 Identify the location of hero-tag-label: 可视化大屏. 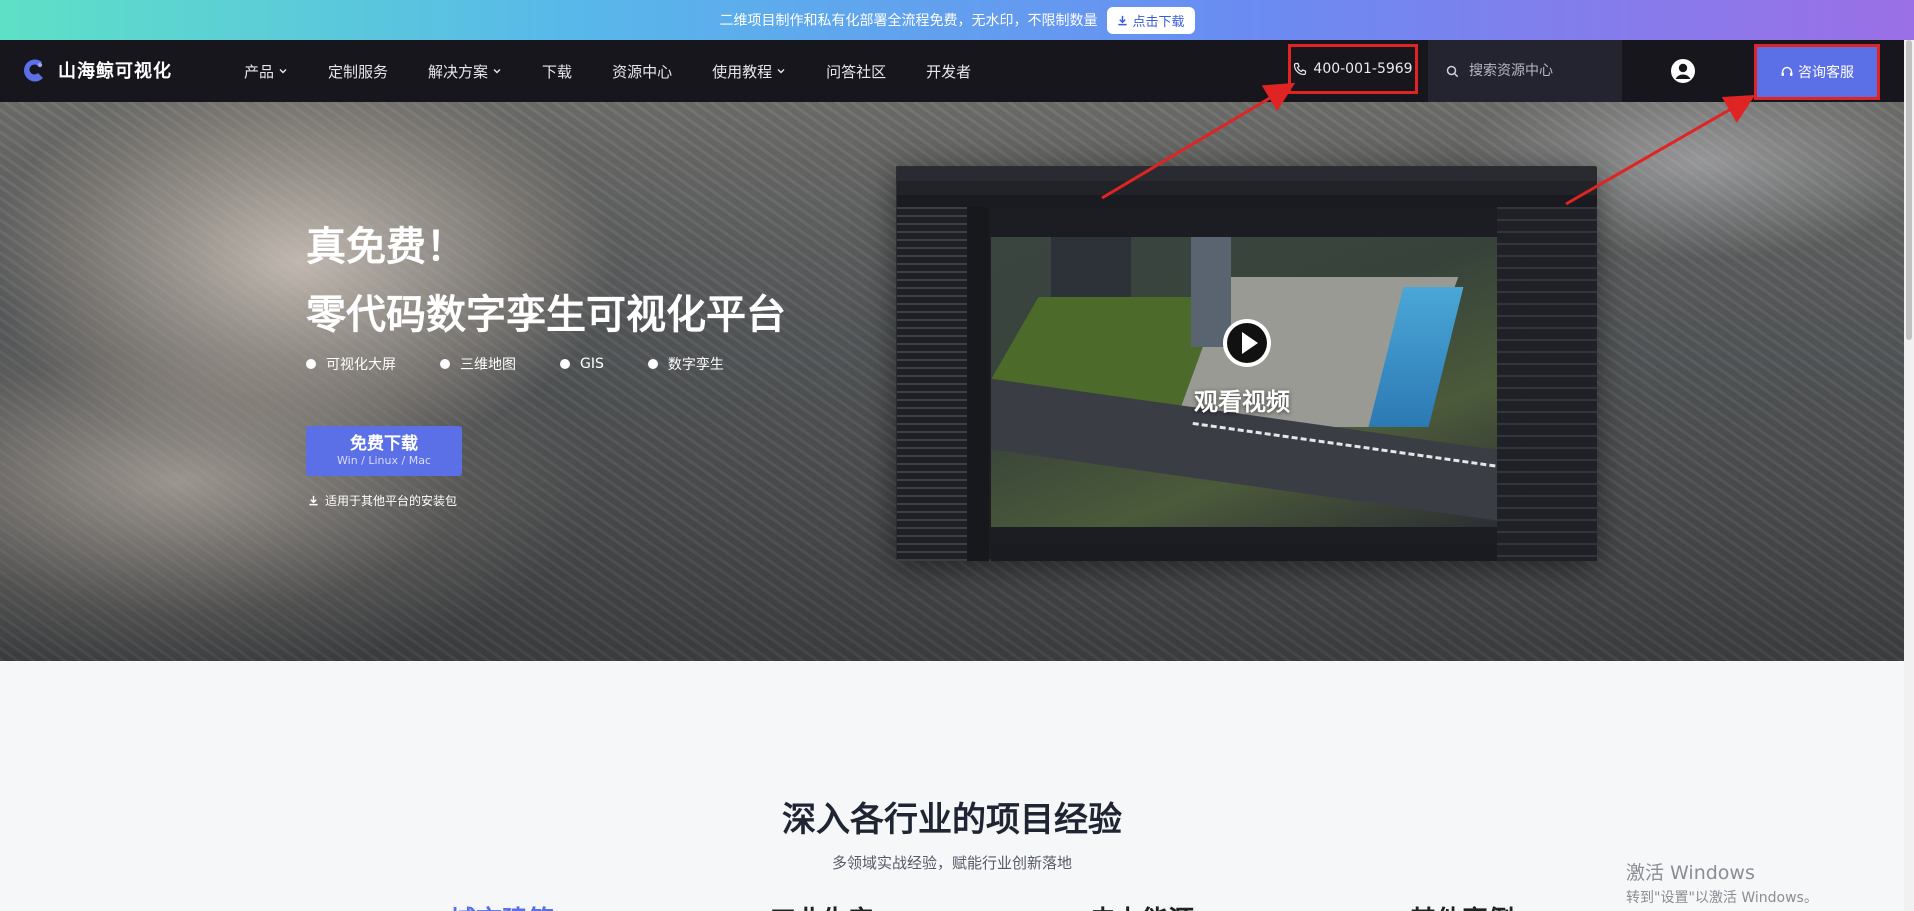
(361, 365).